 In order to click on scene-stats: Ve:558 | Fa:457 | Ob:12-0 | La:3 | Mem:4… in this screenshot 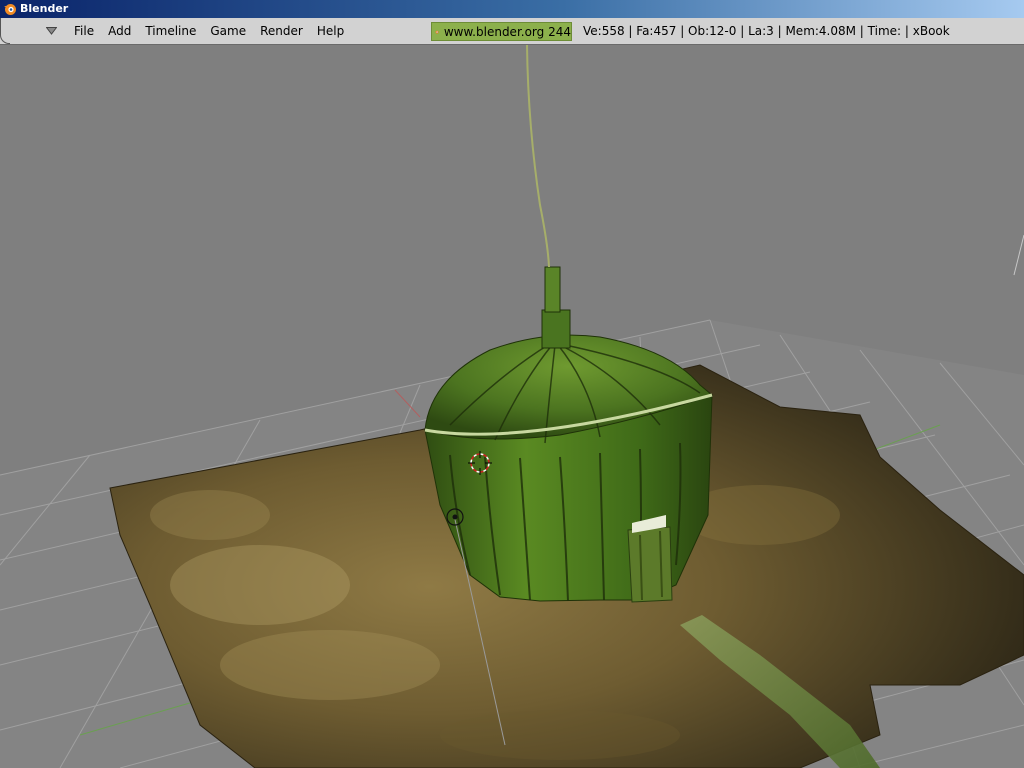, I will do `click(766, 31)`.